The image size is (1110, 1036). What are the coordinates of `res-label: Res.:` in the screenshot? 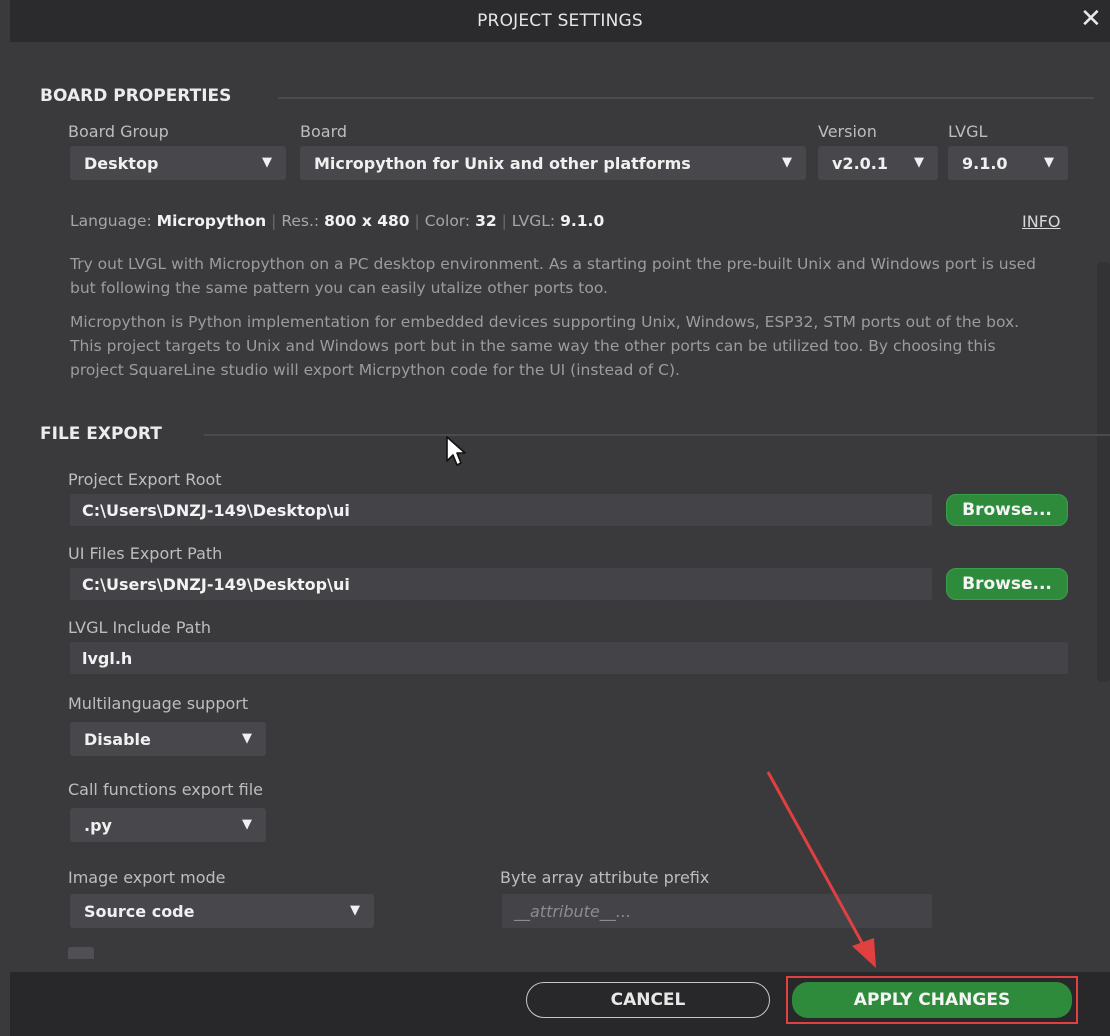 It's located at (300, 221).